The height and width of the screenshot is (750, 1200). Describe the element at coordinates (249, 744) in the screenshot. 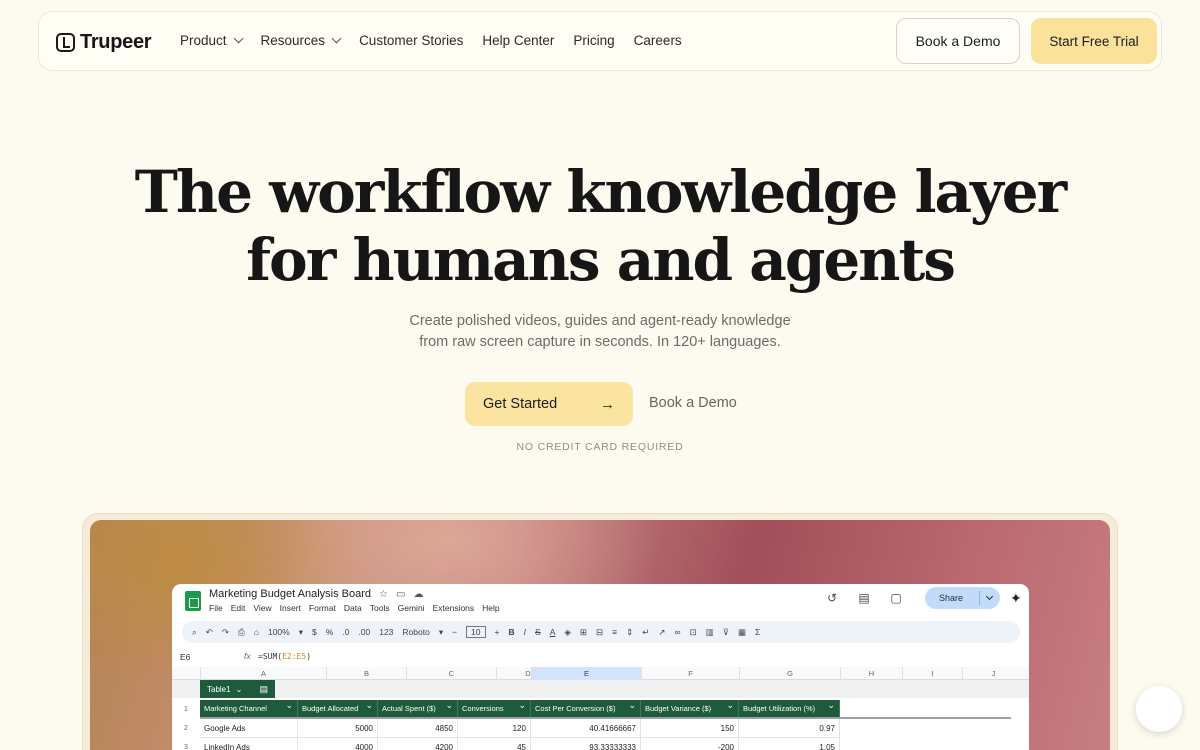

I see `cell: LinkedIn Ads` at that location.